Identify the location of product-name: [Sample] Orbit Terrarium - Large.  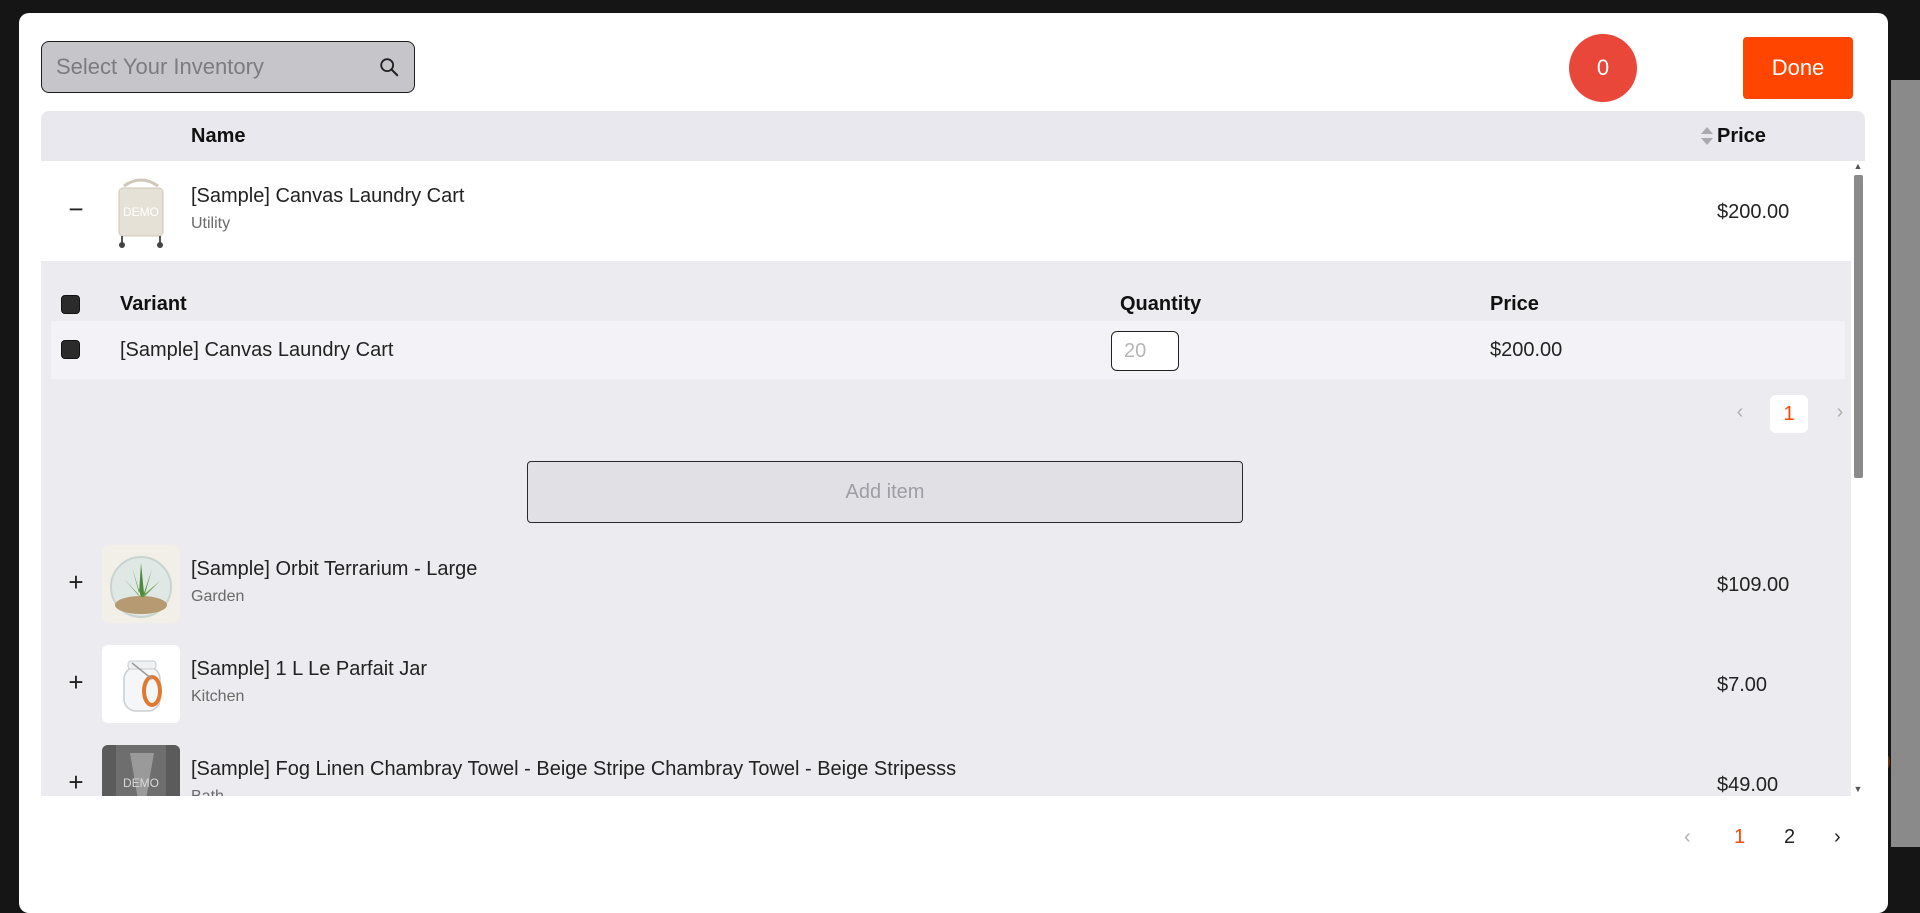
(334, 569).